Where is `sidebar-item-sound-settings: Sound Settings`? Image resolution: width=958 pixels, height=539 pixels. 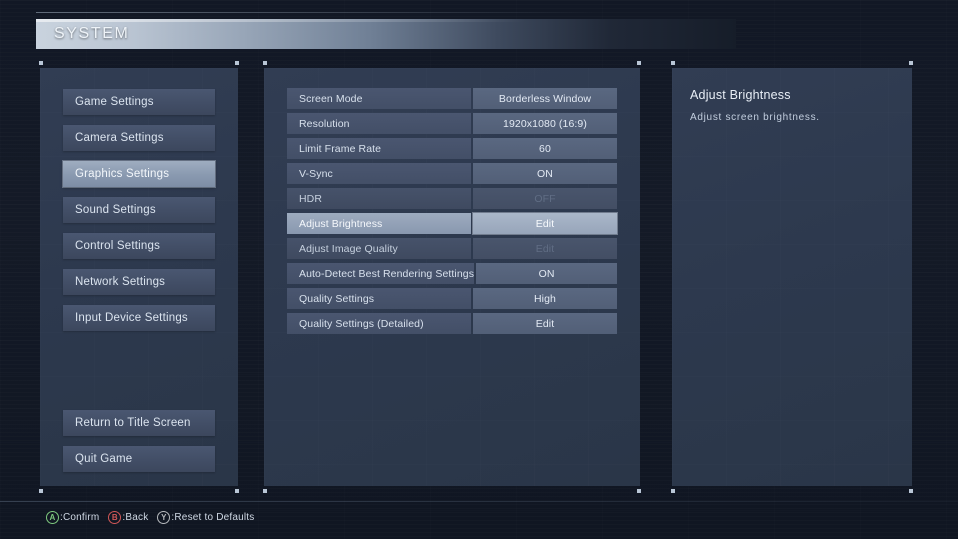 sidebar-item-sound-settings: Sound Settings is located at coordinates (139, 210).